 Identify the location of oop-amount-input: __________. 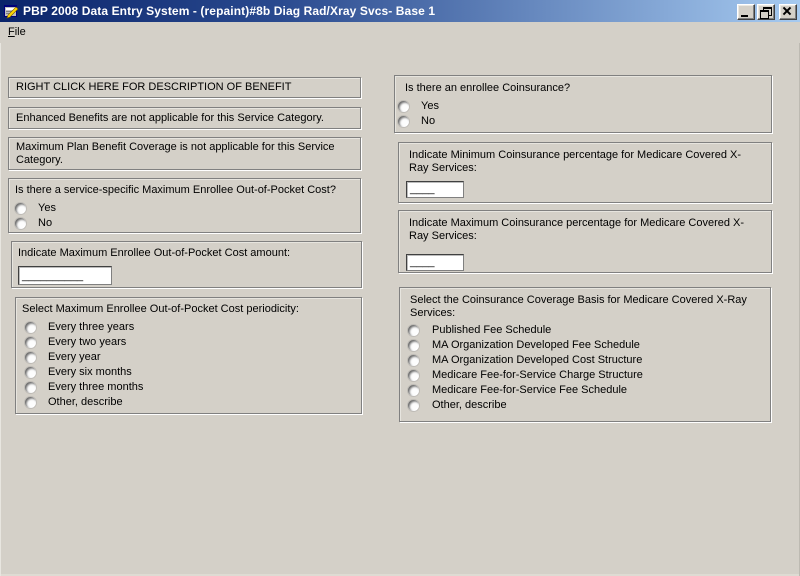
(65, 275).